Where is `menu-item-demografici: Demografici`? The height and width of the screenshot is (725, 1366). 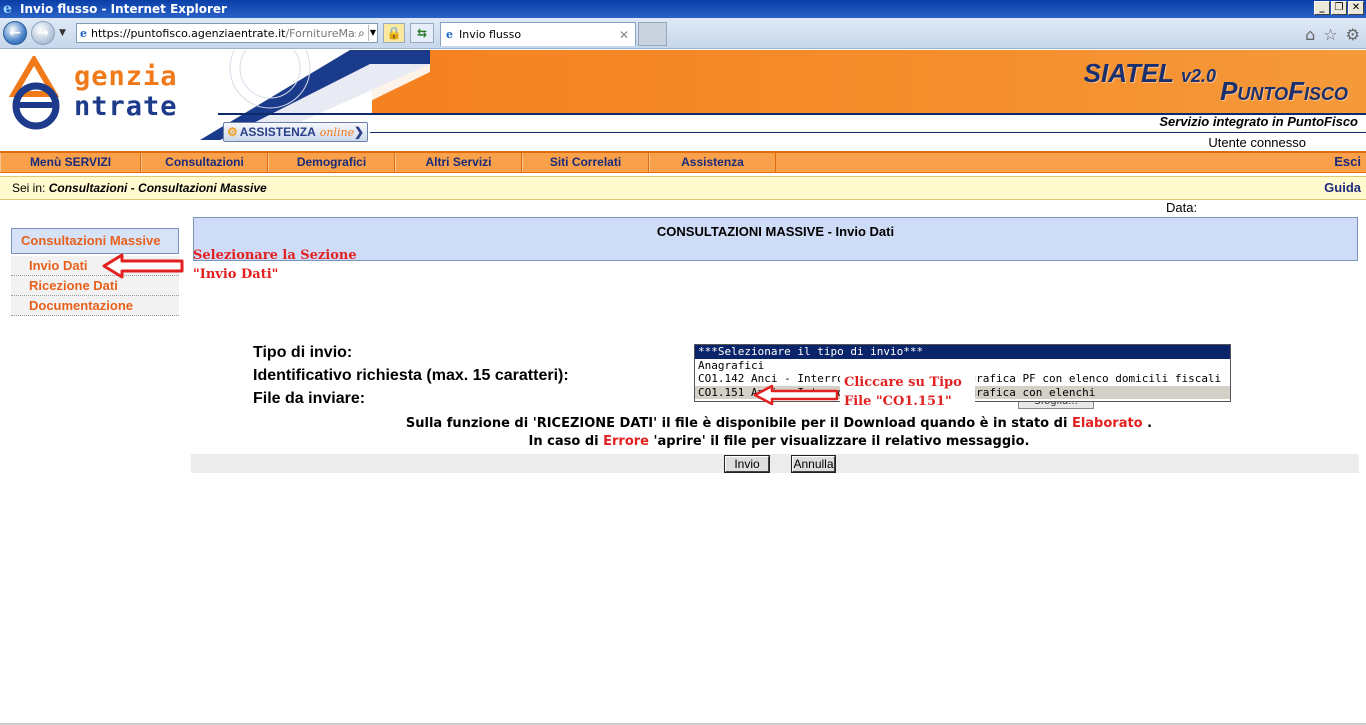
menu-item-demografici: Demografici is located at coordinates (331, 162).